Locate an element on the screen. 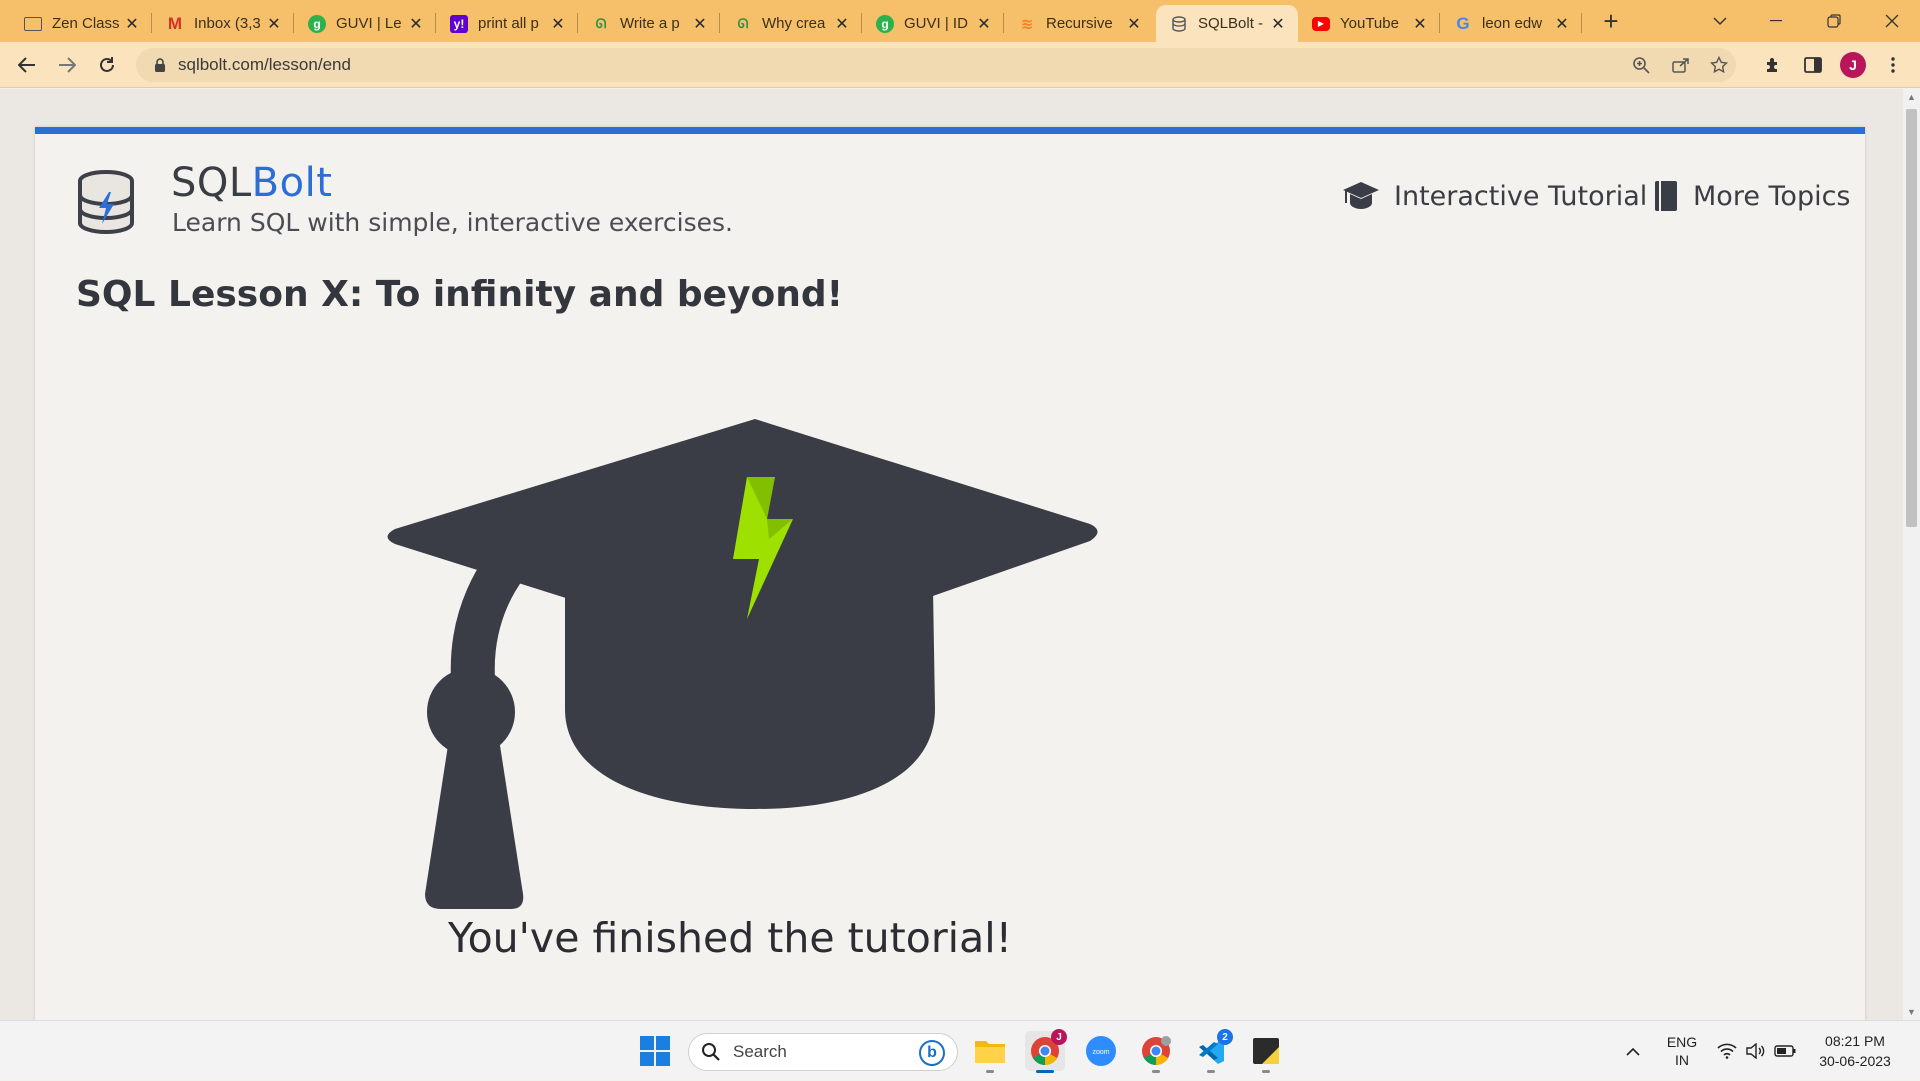  svg-text: zoom is located at coordinates (1100, 1052).